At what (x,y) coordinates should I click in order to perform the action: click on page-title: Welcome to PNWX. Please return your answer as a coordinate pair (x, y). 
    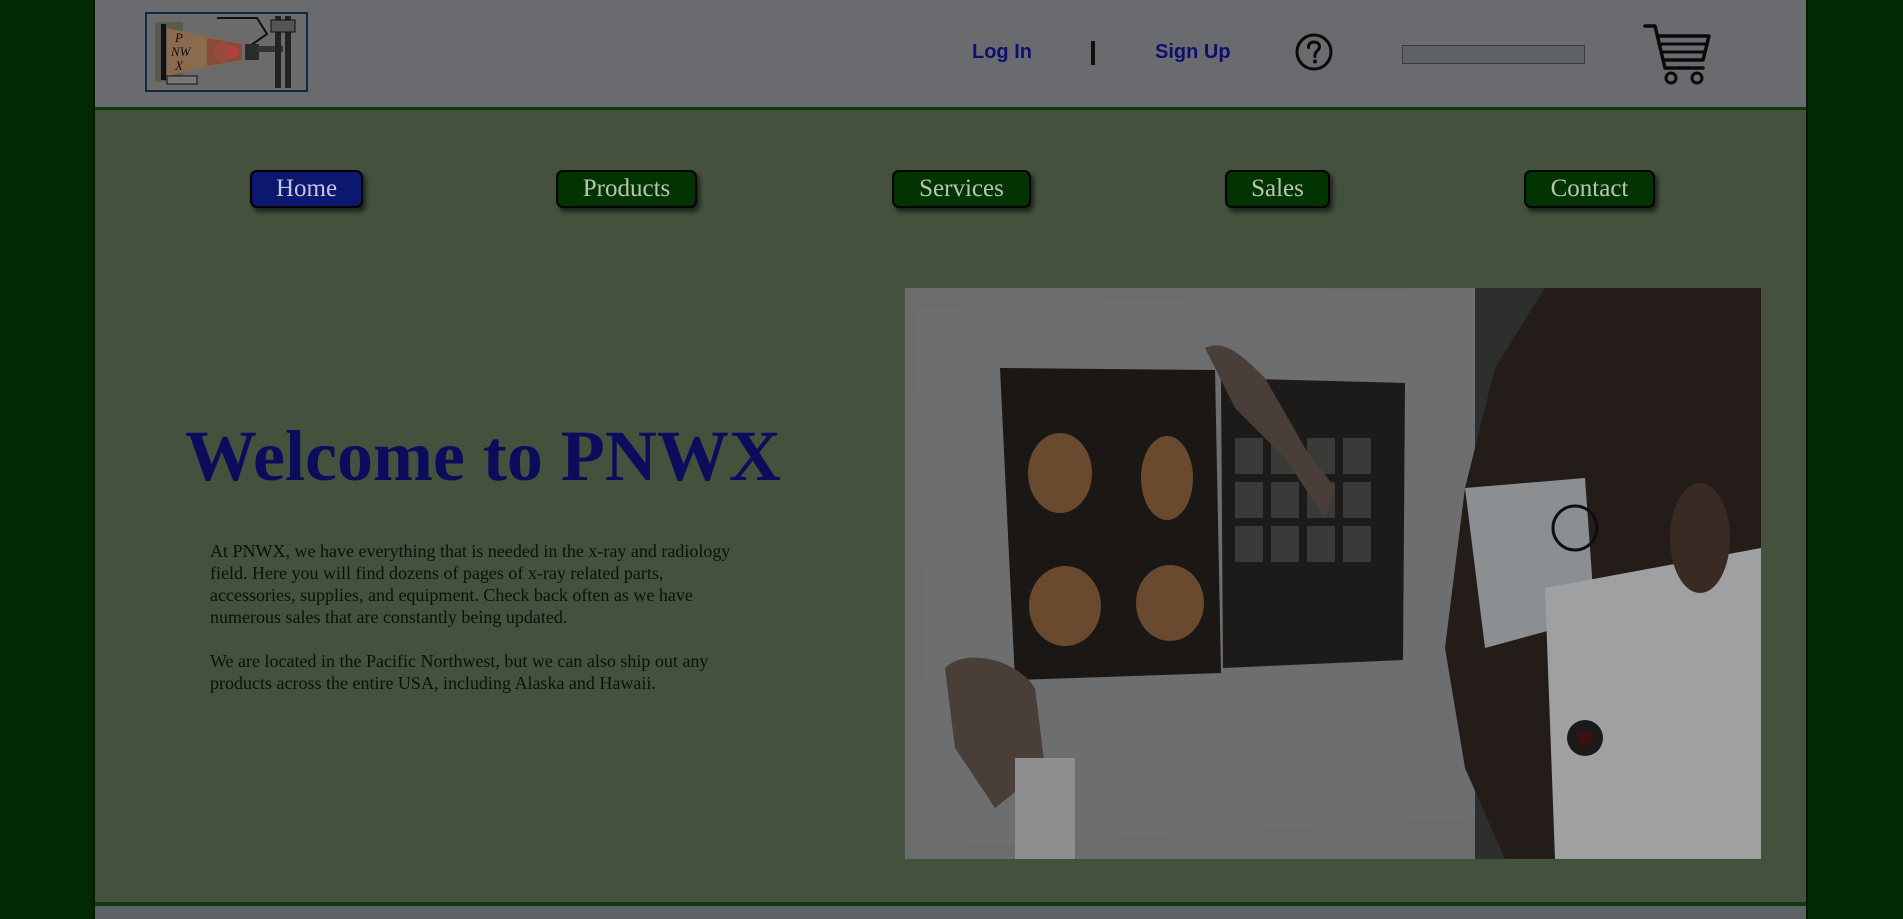
    Looking at the image, I should click on (483, 456).